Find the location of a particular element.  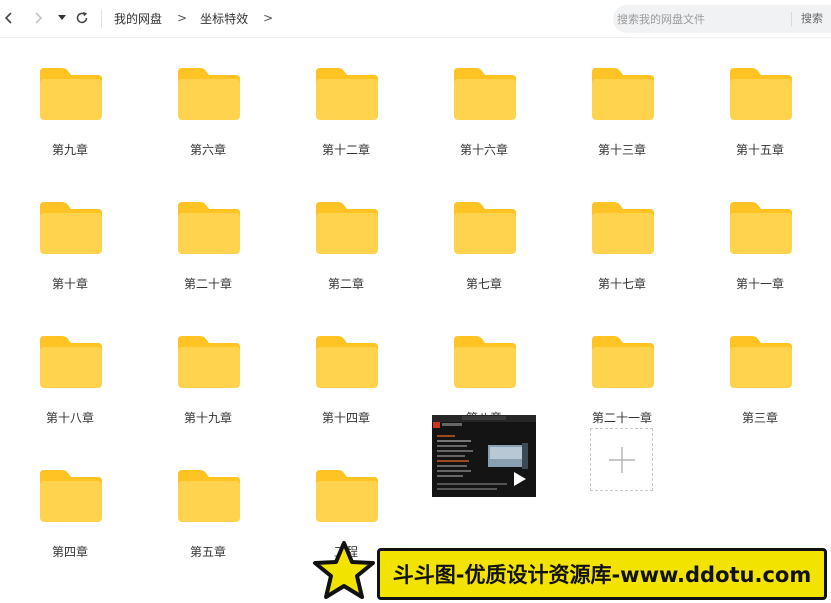

folder-name: 第二十一章 is located at coordinates (621, 418).